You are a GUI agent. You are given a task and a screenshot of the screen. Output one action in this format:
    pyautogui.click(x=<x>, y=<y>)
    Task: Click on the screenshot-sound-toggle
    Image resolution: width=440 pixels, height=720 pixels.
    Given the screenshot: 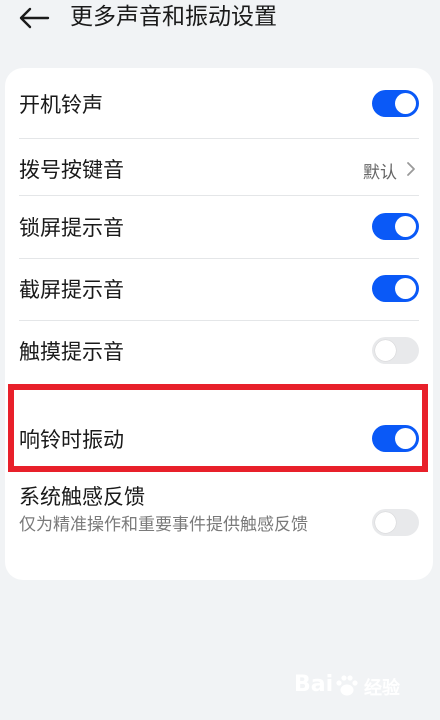 What is the action you would take?
    pyautogui.click(x=395, y=288)
    